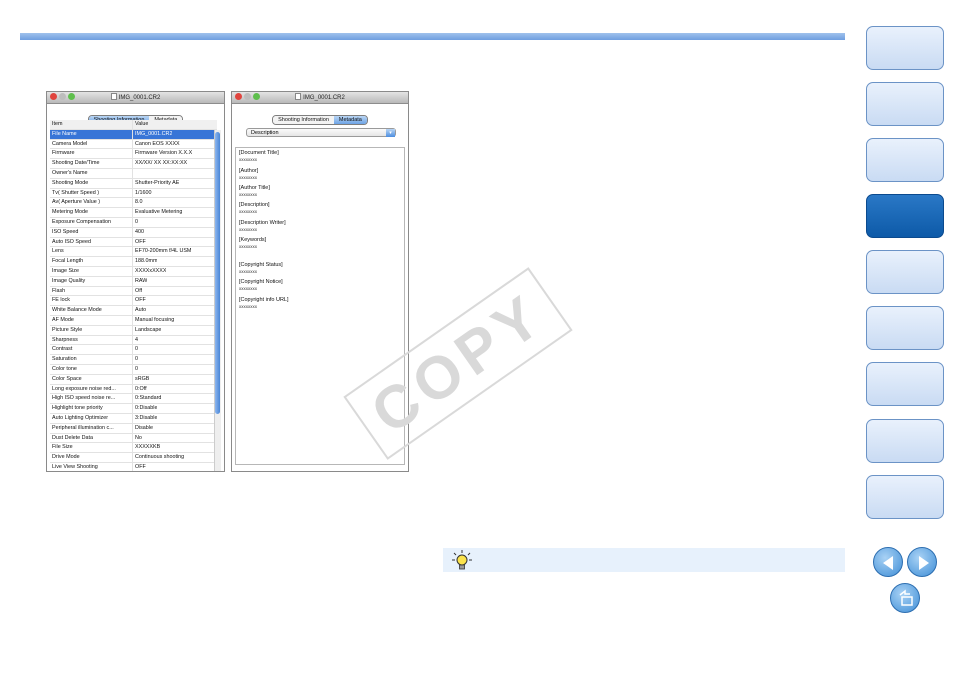 Image resolution: width=954 pixels, height=674 pixels. Describe the element at coordinates (91, 154) in the screenshot. I see `row-item-cell: Firmware` at that location.